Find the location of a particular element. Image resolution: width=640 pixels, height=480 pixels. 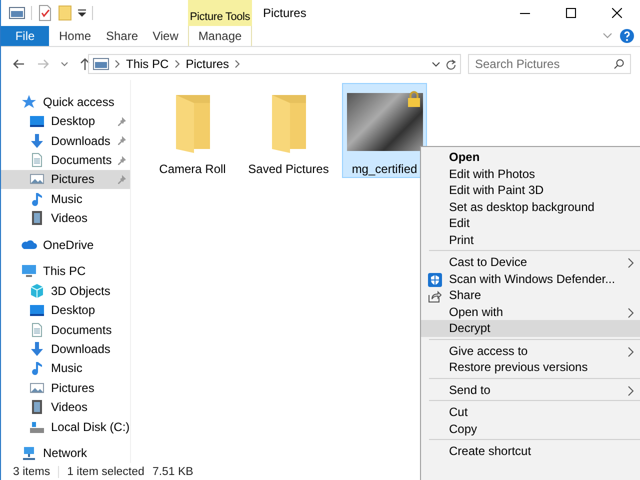

shield-icon is located at coordinates (435, 279).